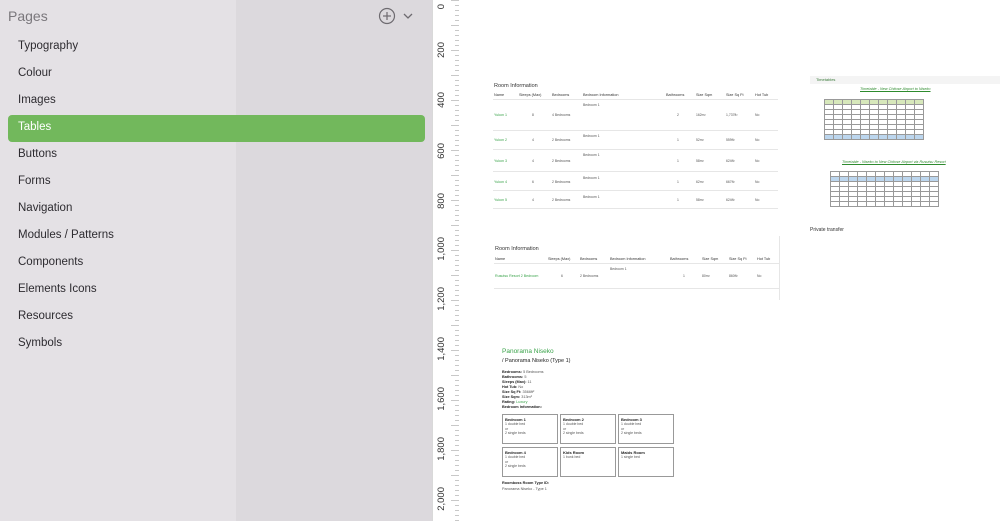 This screenshot has height=521, width=1000. Describe the element at coordinates (500, 115) in the screenshot. I see `room-link: Yukon 1` at that location.